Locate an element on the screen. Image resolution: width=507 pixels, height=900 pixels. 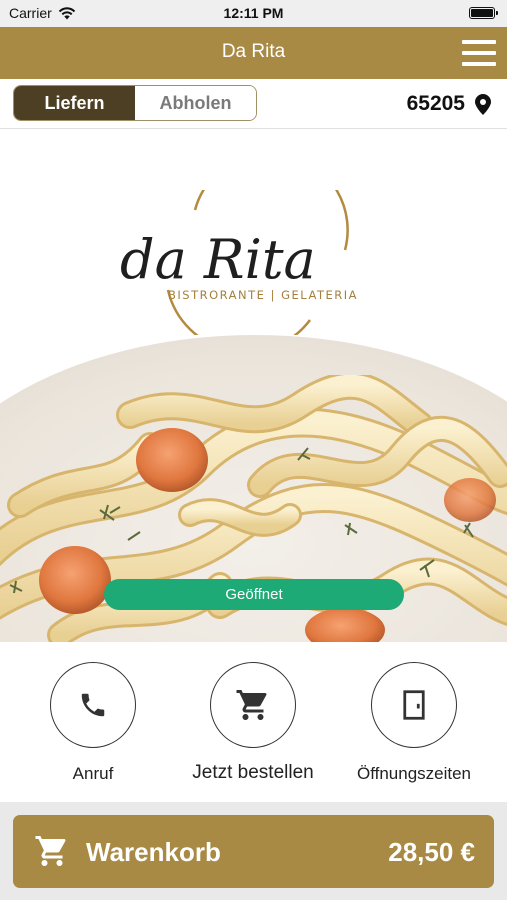
opening-hours-button-circle is located at coordinates (414, 705).